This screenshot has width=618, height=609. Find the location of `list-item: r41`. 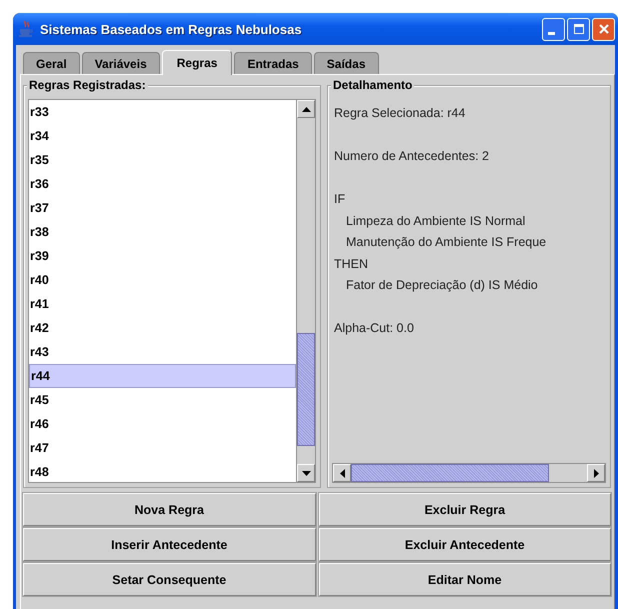

list-item: r41 is located at coordinates (162, 304).